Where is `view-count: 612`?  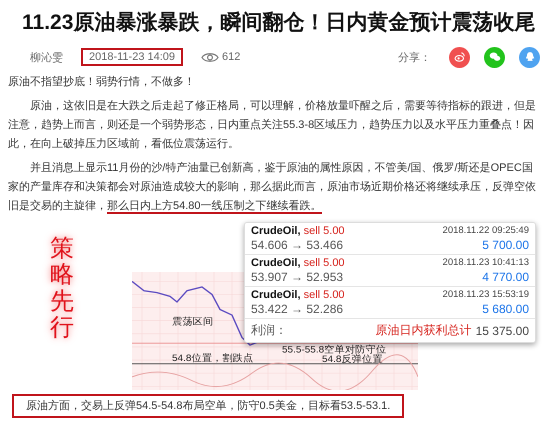 view-count: 612 is located at coordinates (231, 57).